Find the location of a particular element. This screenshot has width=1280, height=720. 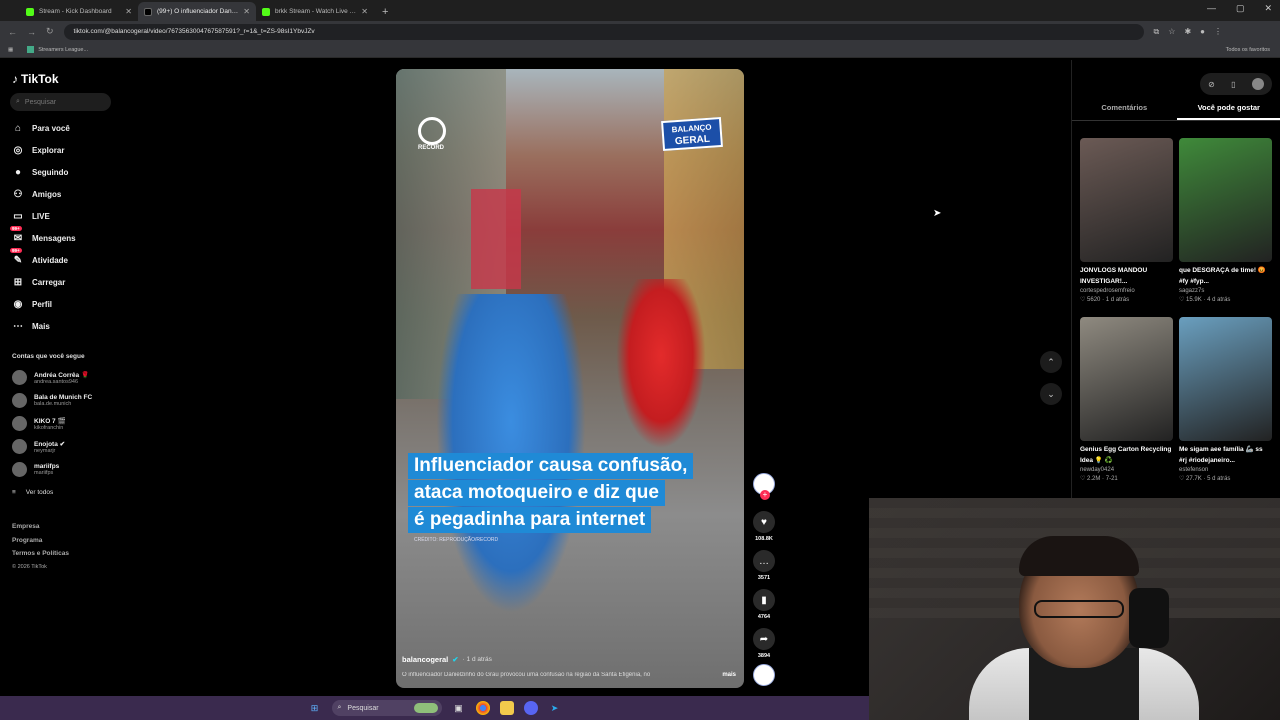

tiktok-logo: ♪ TikTok is located at coordinates (35, 79).